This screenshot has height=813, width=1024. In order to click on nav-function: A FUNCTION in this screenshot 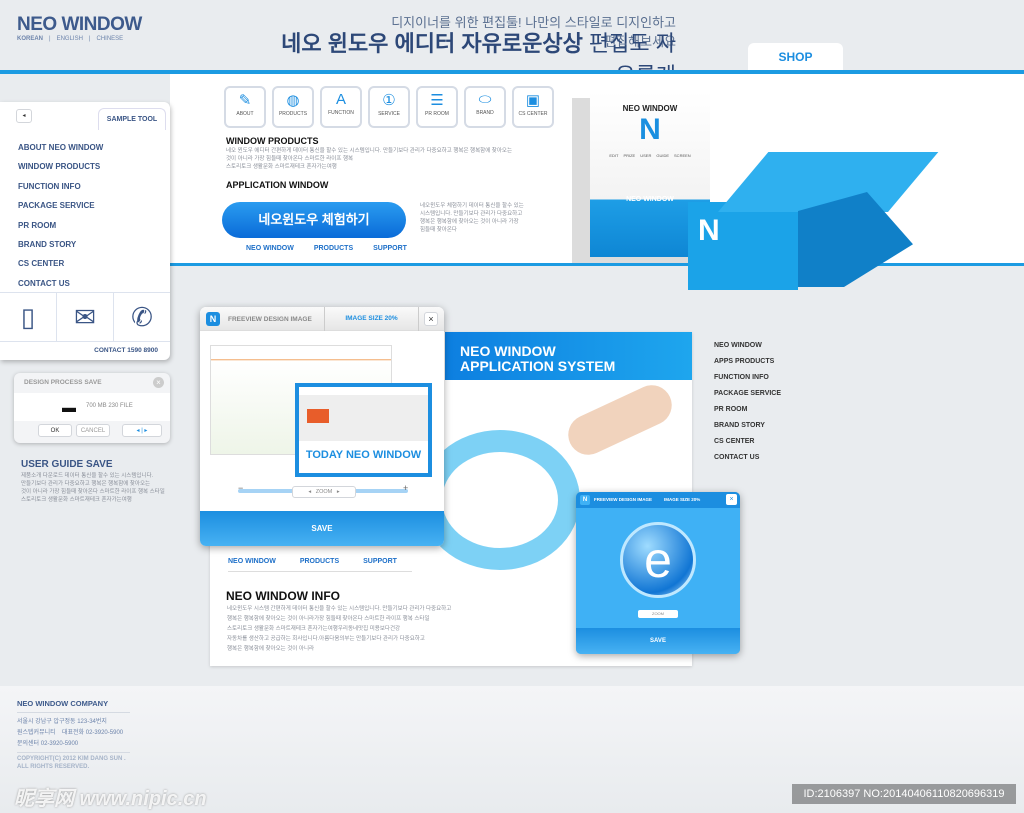, I will do `click(341, 107)`.